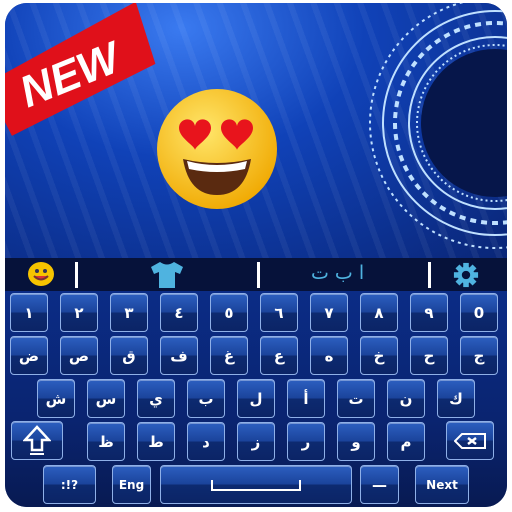  I want to click on space-key, so click(256, 484).